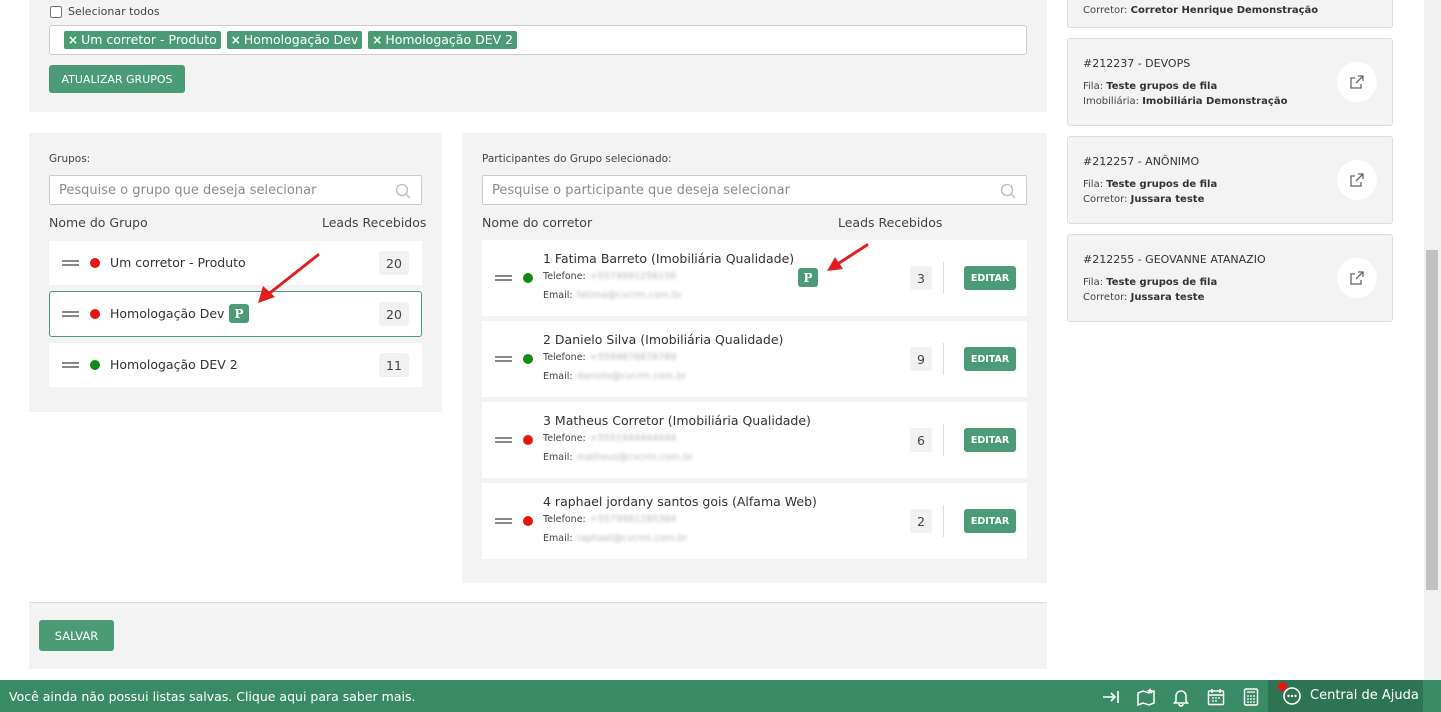  What do you see at coordinates (117, 79) in the screenshot?
I see `update-groups-button: ATUALIZAR GRUPOS` at bounding box center [117, 79].